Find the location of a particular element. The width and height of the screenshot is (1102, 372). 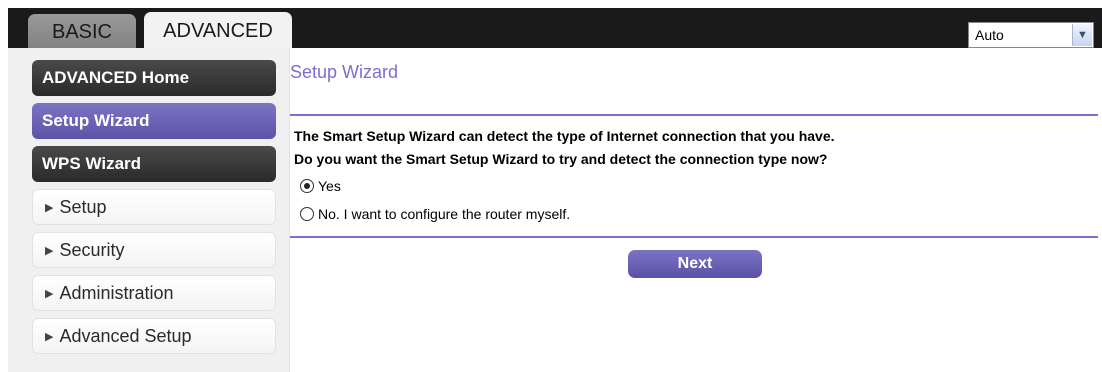

page-title: Setup Wizard is located at coordinates (344, 72).